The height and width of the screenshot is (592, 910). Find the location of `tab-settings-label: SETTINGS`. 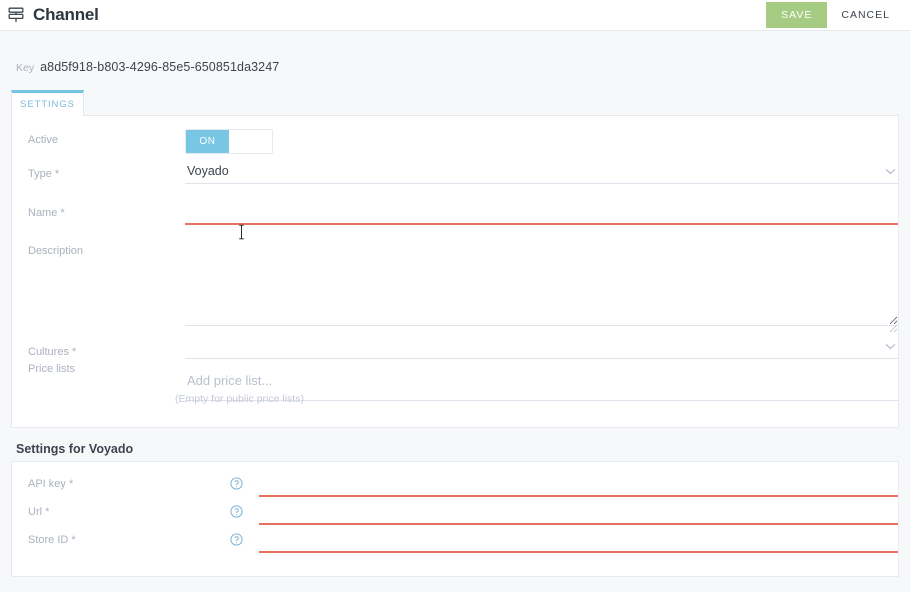

tab-settings-label: SETTINGS is located at coordinates (47, 104).